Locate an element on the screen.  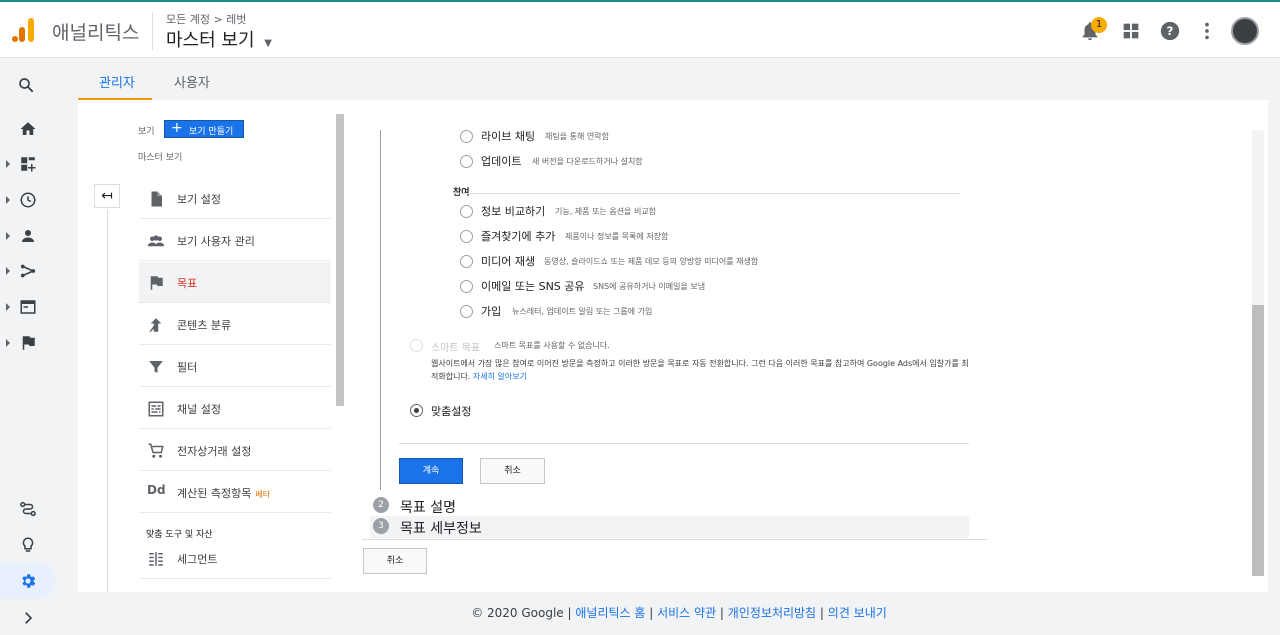
nav-item-label: 보기 사용자 관리 is located at coordinates (216, 241).